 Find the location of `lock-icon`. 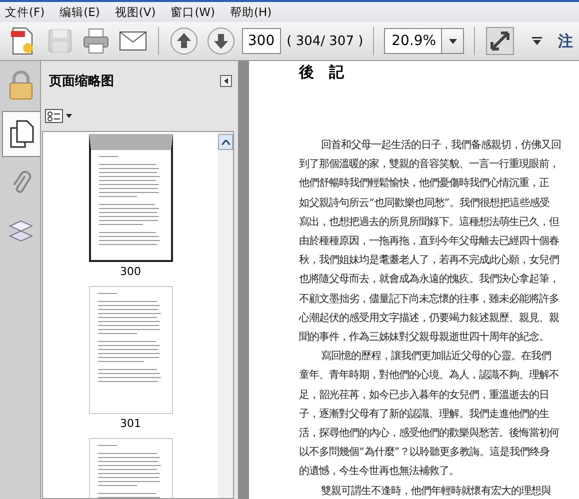

lock-icon is located at coordinates (21, 85).